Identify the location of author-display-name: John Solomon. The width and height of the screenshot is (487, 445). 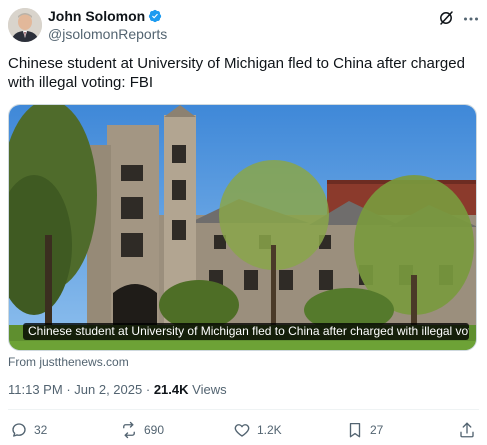
(96, 16).